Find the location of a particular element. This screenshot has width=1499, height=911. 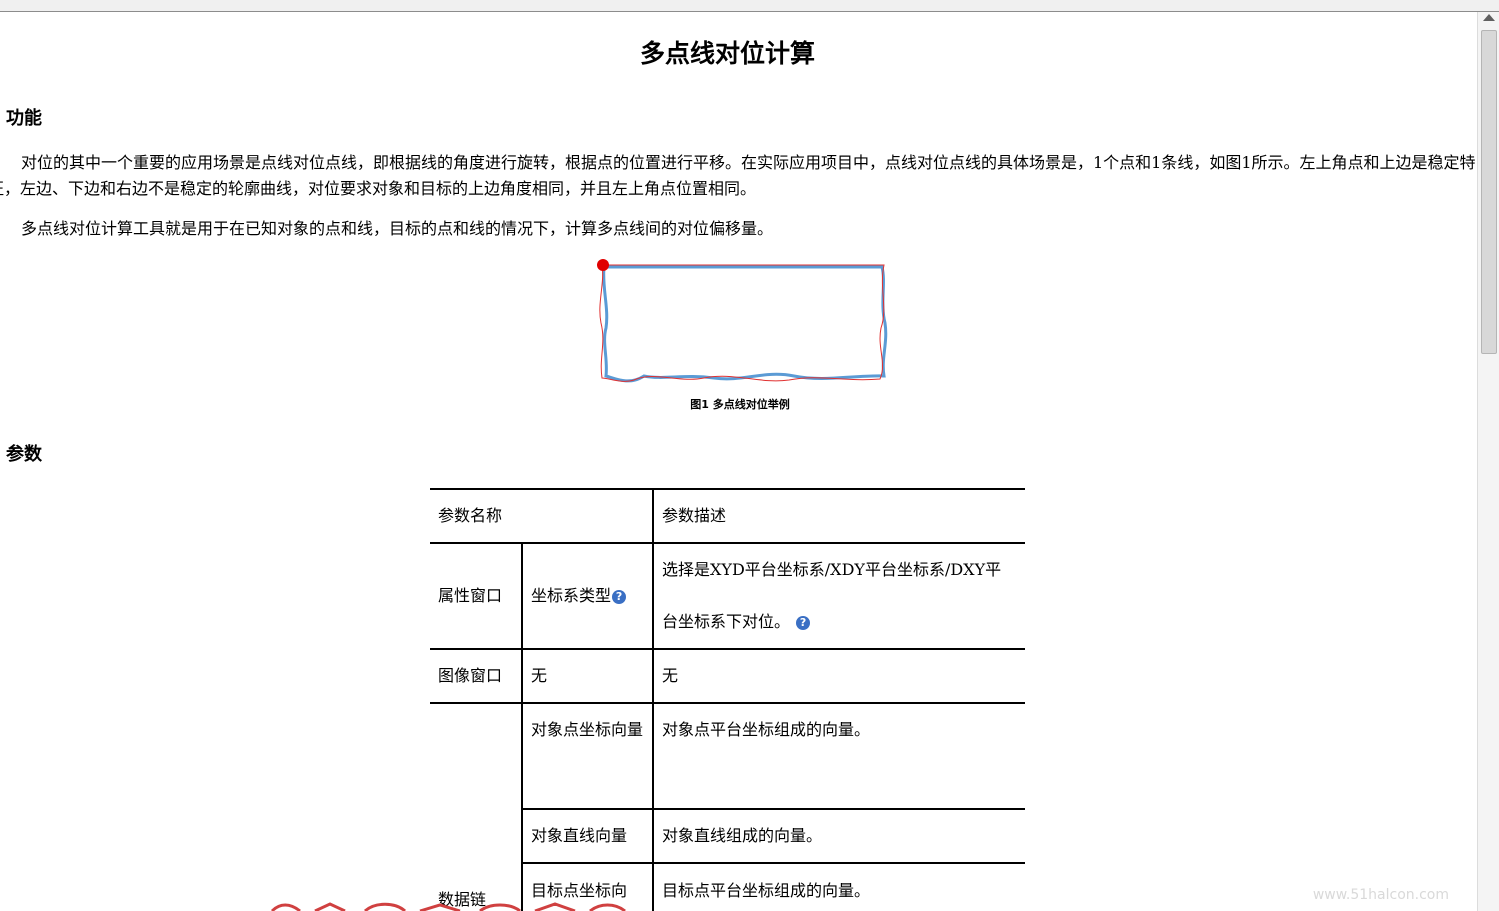

table-row: 数据链 对象点坐标向量 对象点平台坐标组成的向量。 is located at coordinates (727, 806).